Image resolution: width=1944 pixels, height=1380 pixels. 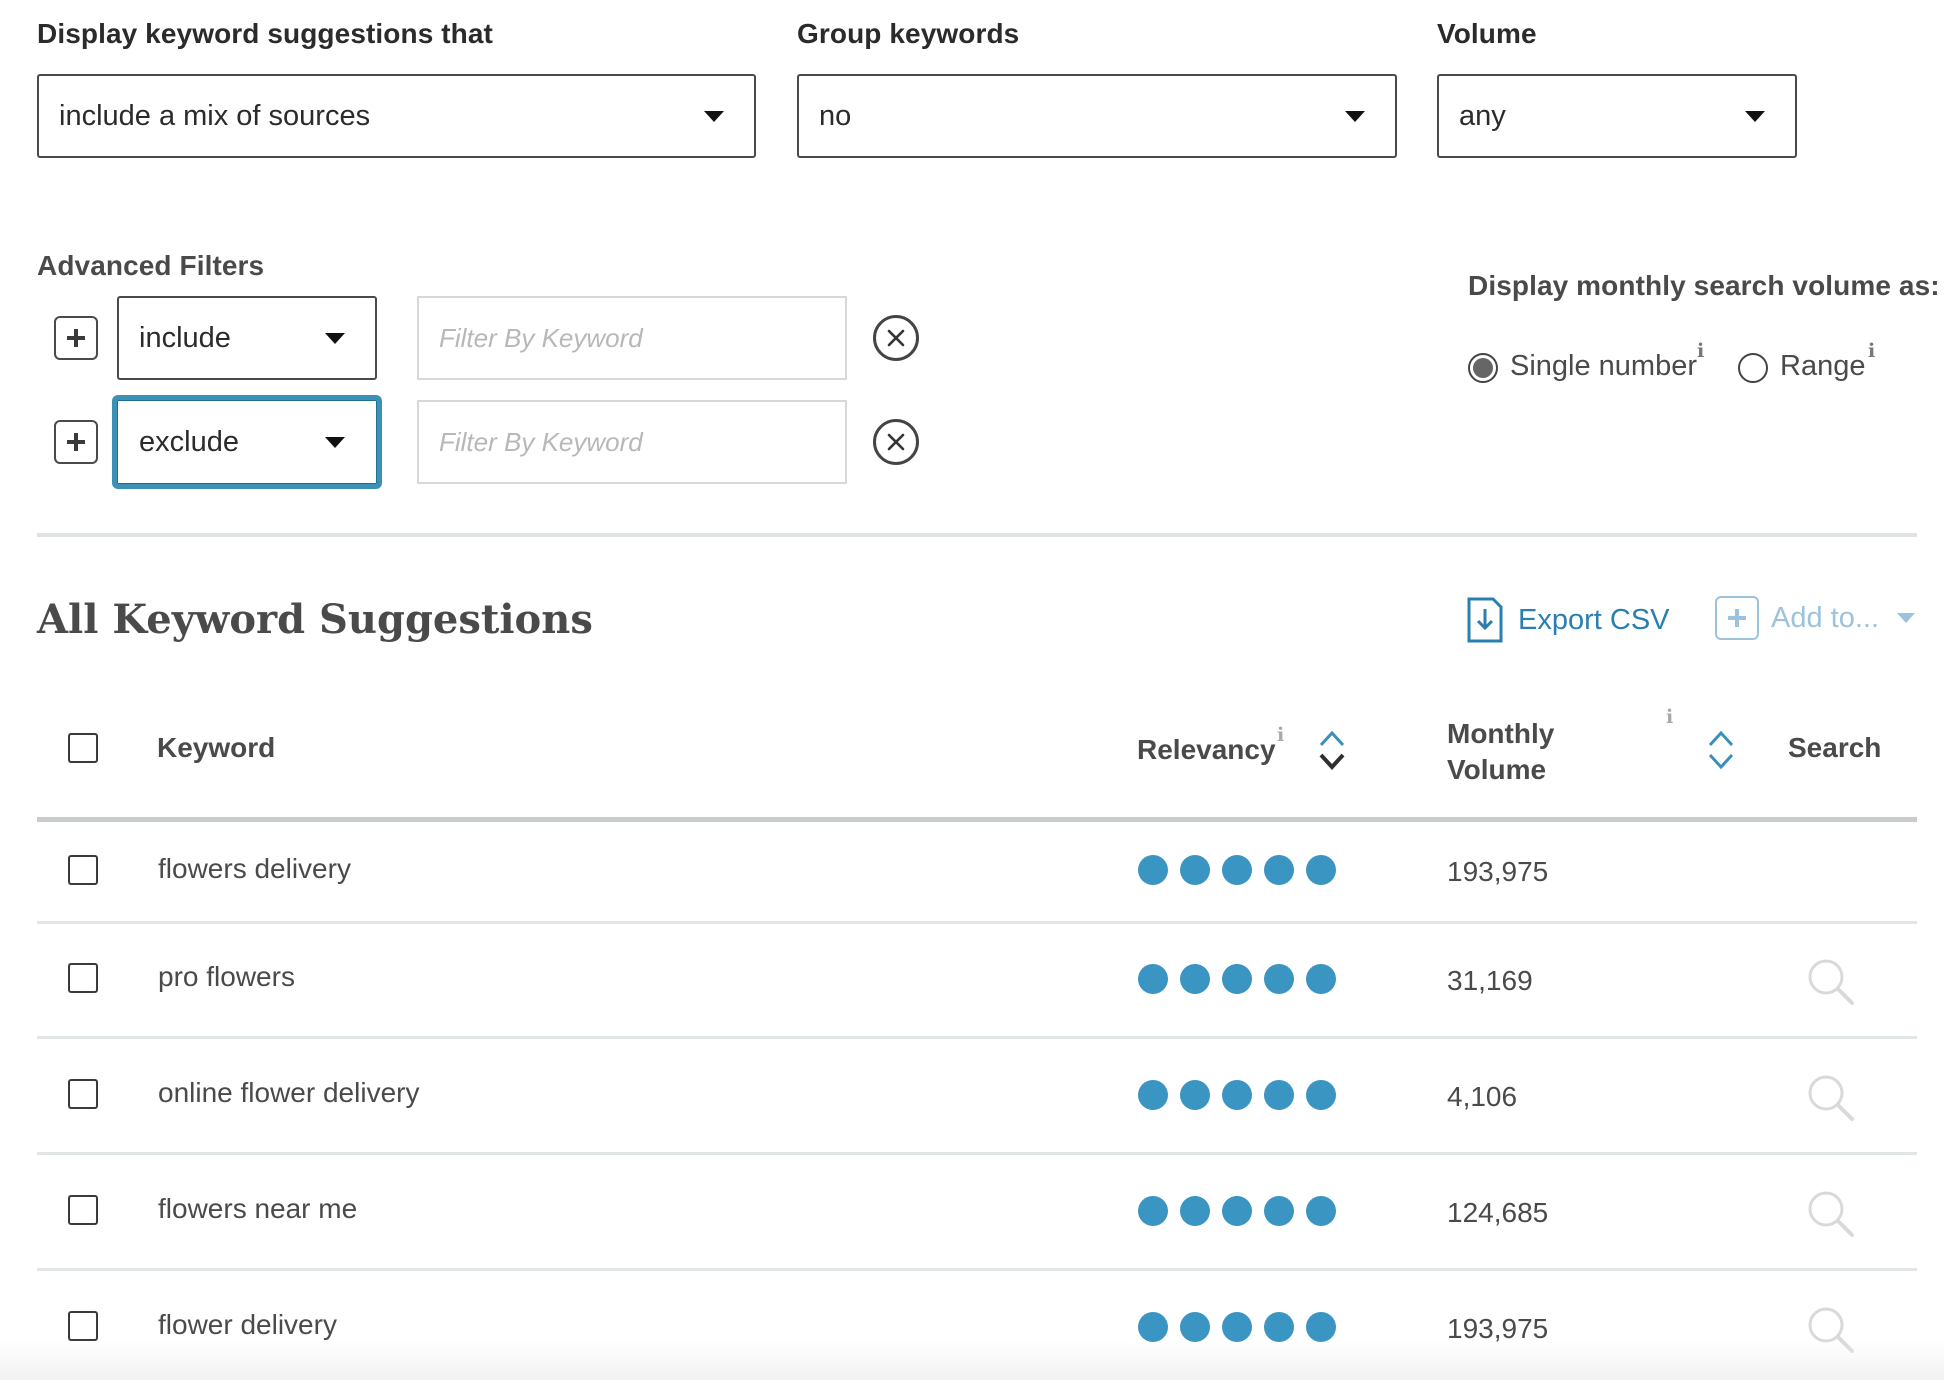 What do you see at coordinates (1500, 752) in the screenshot?
I see `column-header-monthly-volume: Monthly Volume` at bounding box center [1500, 752].